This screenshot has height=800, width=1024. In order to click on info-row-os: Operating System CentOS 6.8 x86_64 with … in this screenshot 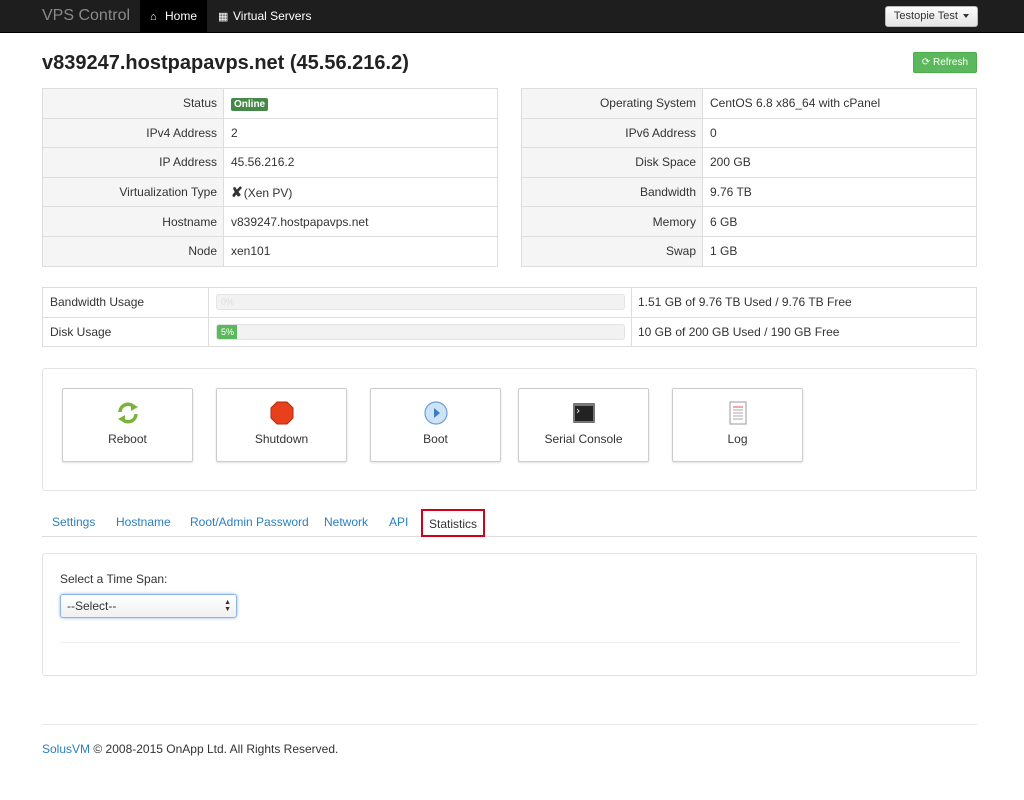, I will do `click(749, 103)`.